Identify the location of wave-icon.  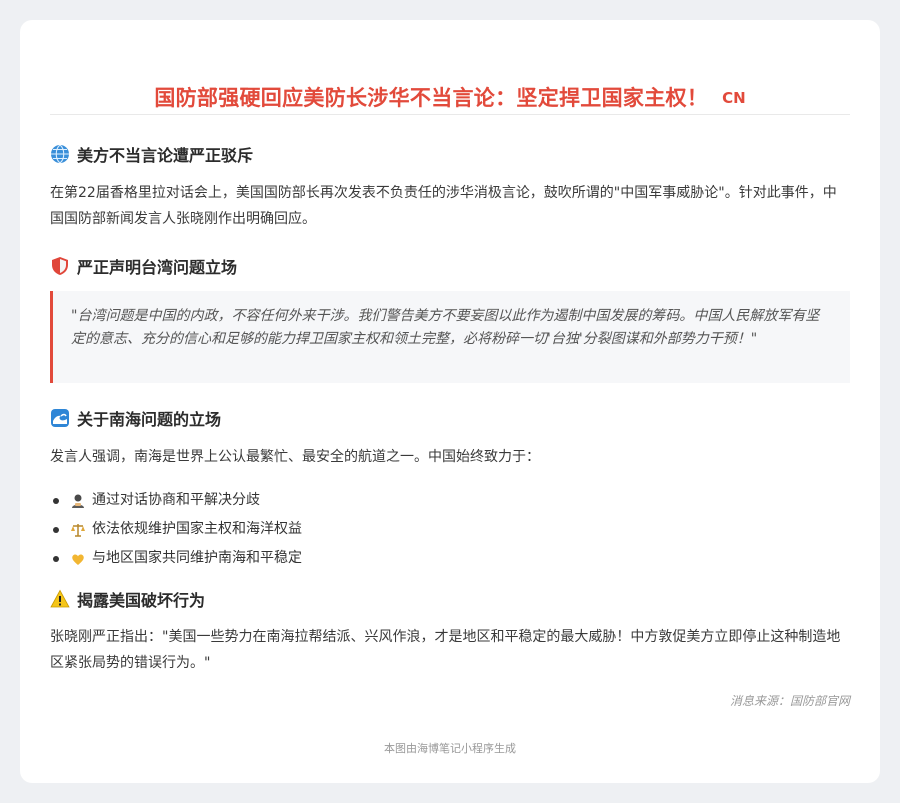
(60, 418).